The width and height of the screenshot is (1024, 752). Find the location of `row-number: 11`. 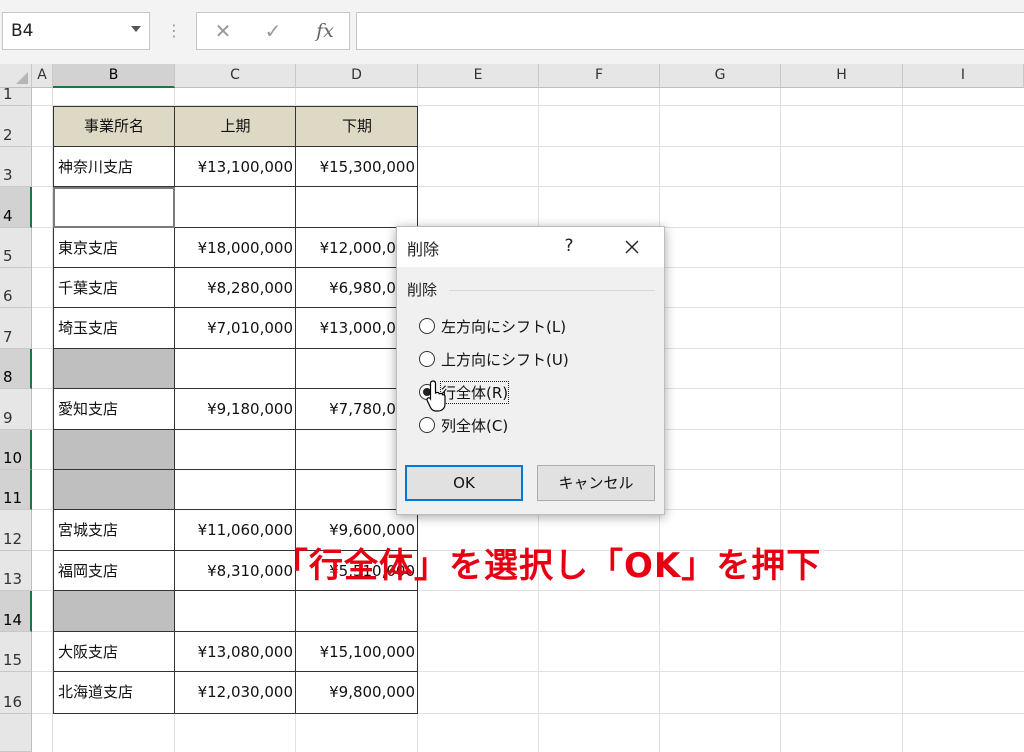

row-number: 11 is located at coordinates (13, 498).